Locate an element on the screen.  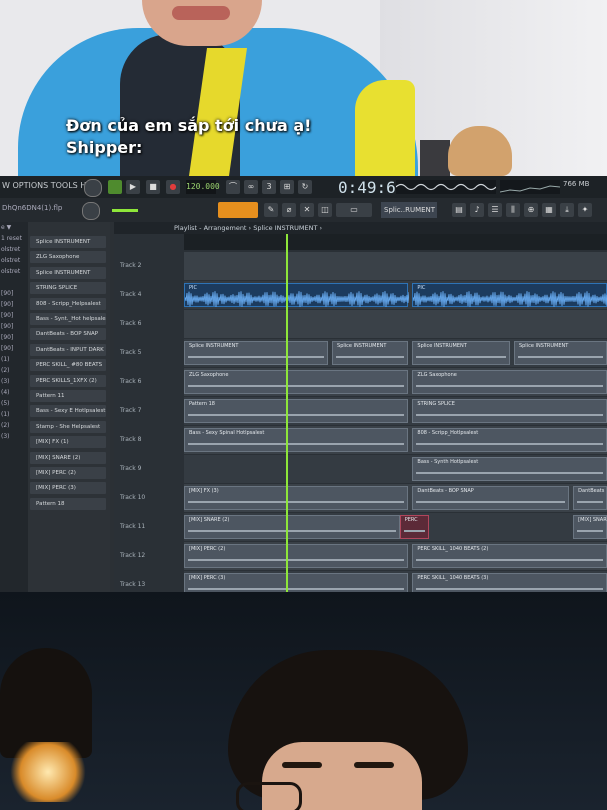
track-label: Track 2 is located at coordinates (130, 265).